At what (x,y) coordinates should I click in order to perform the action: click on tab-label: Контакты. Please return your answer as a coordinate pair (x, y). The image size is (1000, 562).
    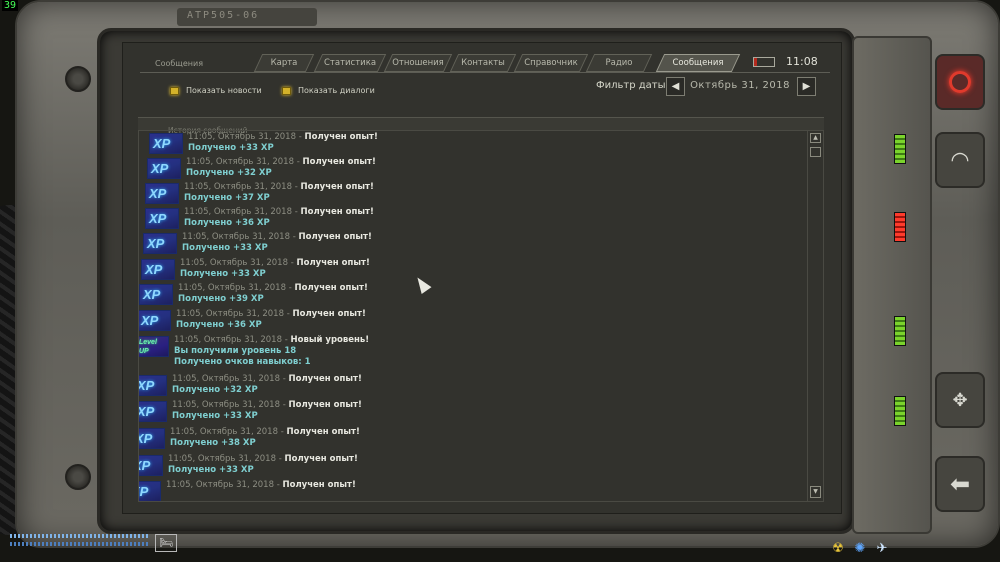
    Looking at the image, I should click on (483, 63).